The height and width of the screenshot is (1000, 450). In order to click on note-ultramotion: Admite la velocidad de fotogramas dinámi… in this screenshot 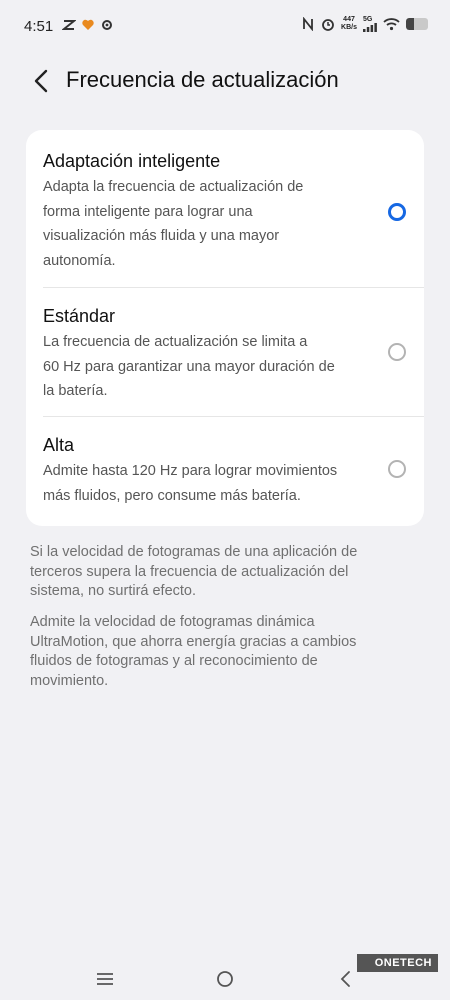, I will do `click(193, 651)`.